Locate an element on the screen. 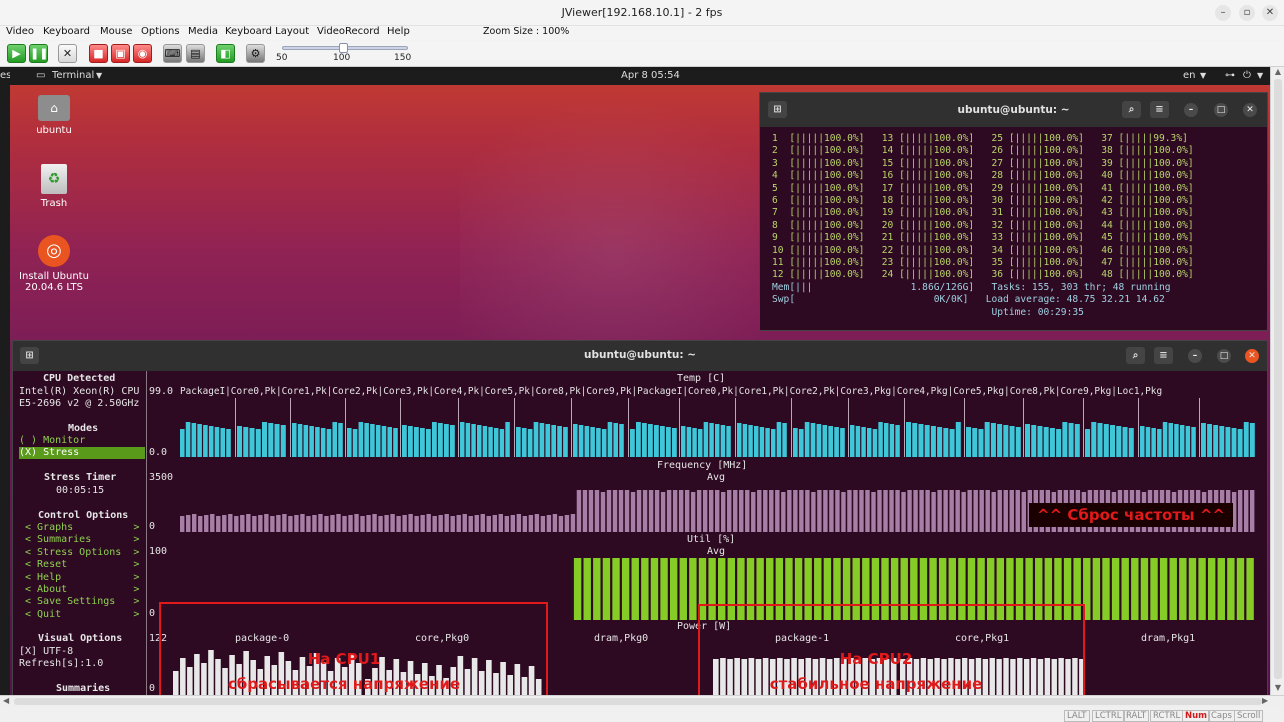  scroll-left-icon: ◀ is located at coordinates (6, 700).